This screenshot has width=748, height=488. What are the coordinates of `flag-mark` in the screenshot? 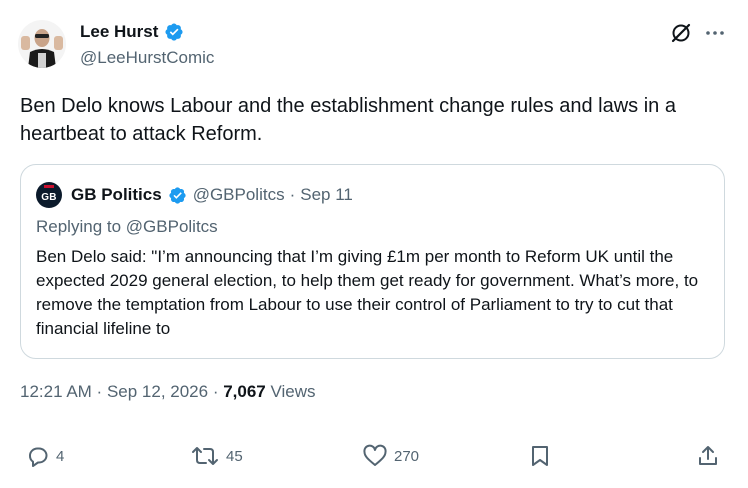 It's located at (49, 186).